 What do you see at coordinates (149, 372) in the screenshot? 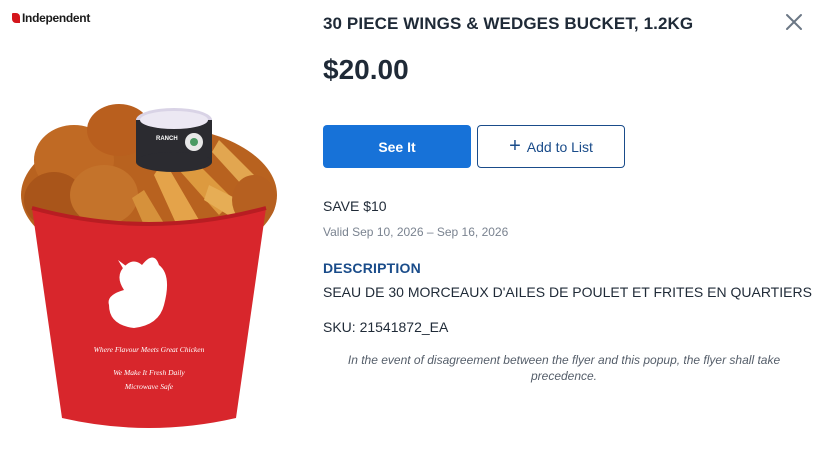
I see `bucket-text-2: We Make It Fresh Daily` at bounding box center [149, 372].